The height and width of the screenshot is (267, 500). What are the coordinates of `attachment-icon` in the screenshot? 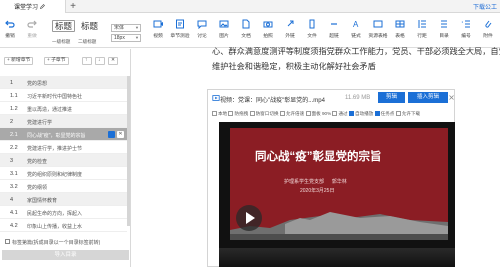 It's located at (488, 24).